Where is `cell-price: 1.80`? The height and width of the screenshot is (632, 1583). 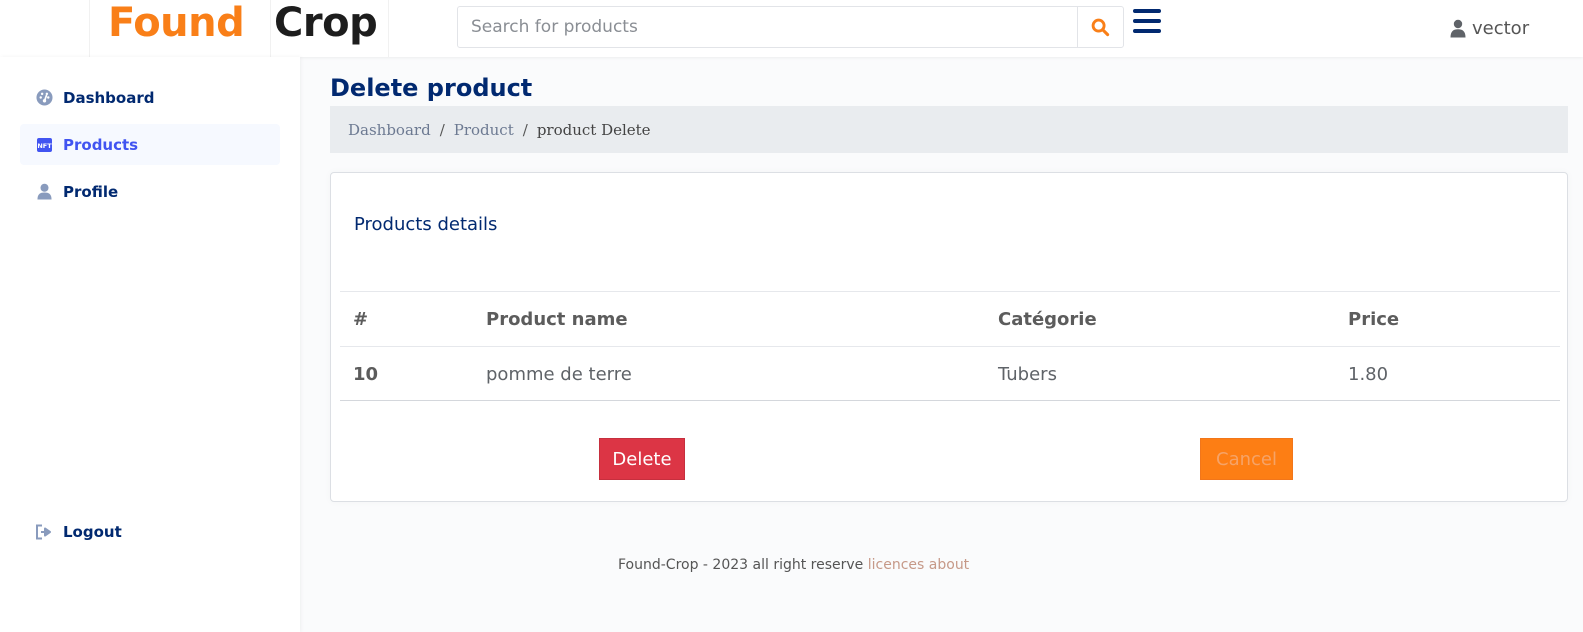 cell-price: 1.80 is located at coordinates (1368, 374).